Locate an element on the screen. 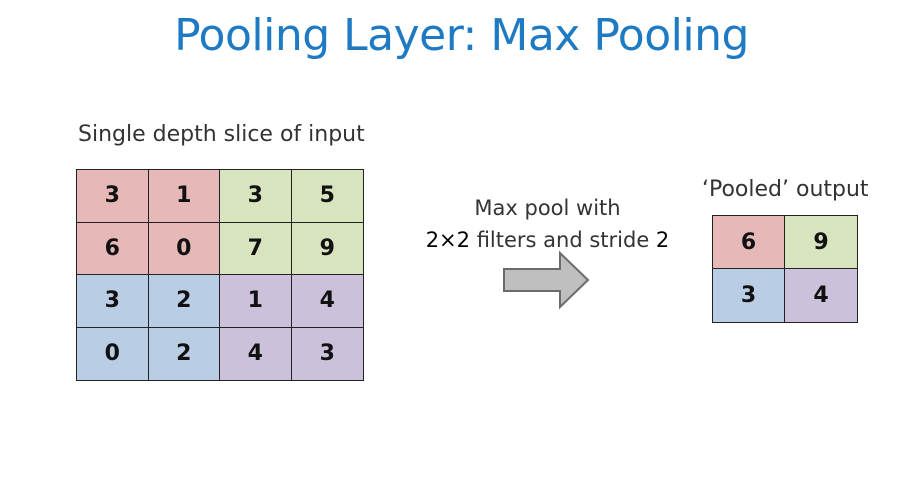 The width and height of the screenshot is (923, 495). operation-line-1: Max pool with is located at coordinates (547, 208).